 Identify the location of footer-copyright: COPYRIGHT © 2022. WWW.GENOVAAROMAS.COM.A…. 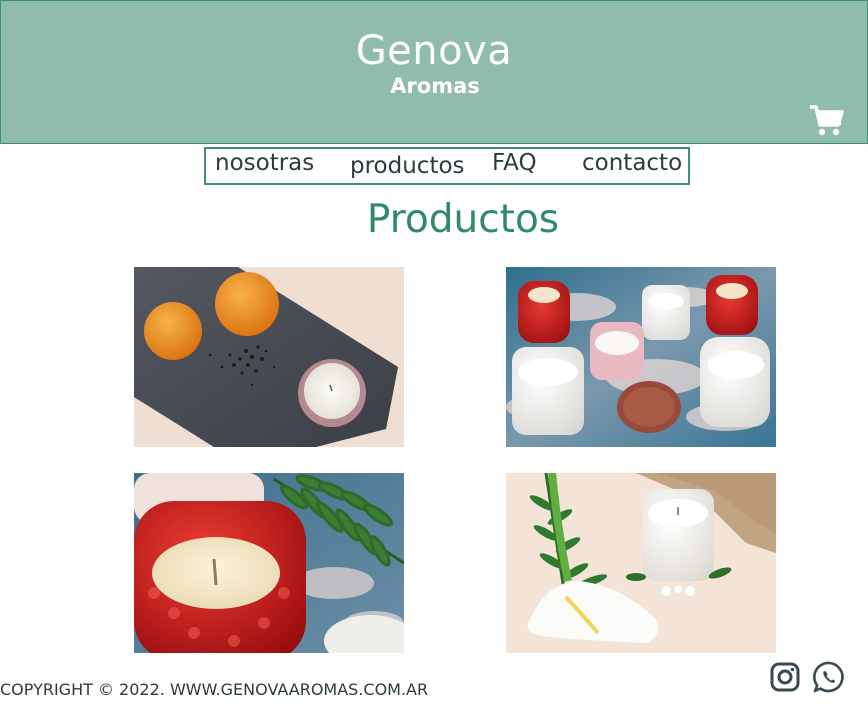
(214, 689).